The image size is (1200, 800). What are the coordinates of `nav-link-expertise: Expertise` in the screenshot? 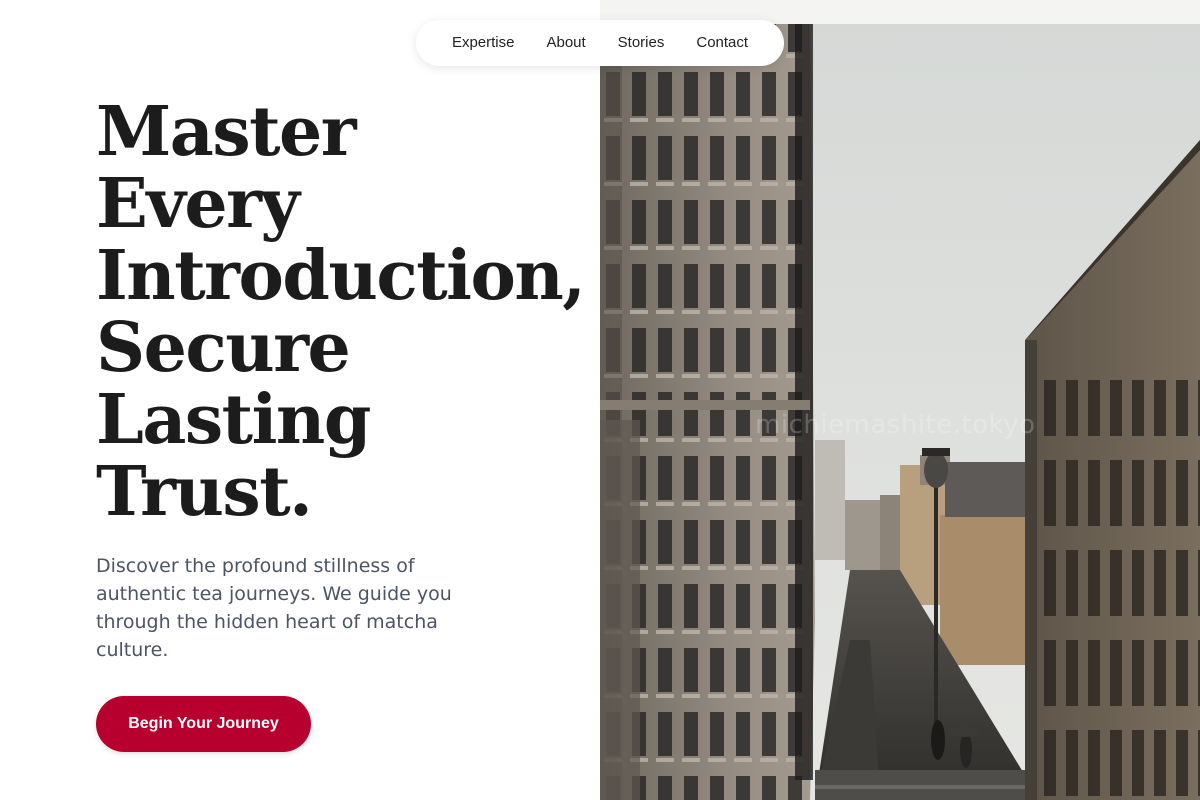 It's located at (483, 43).